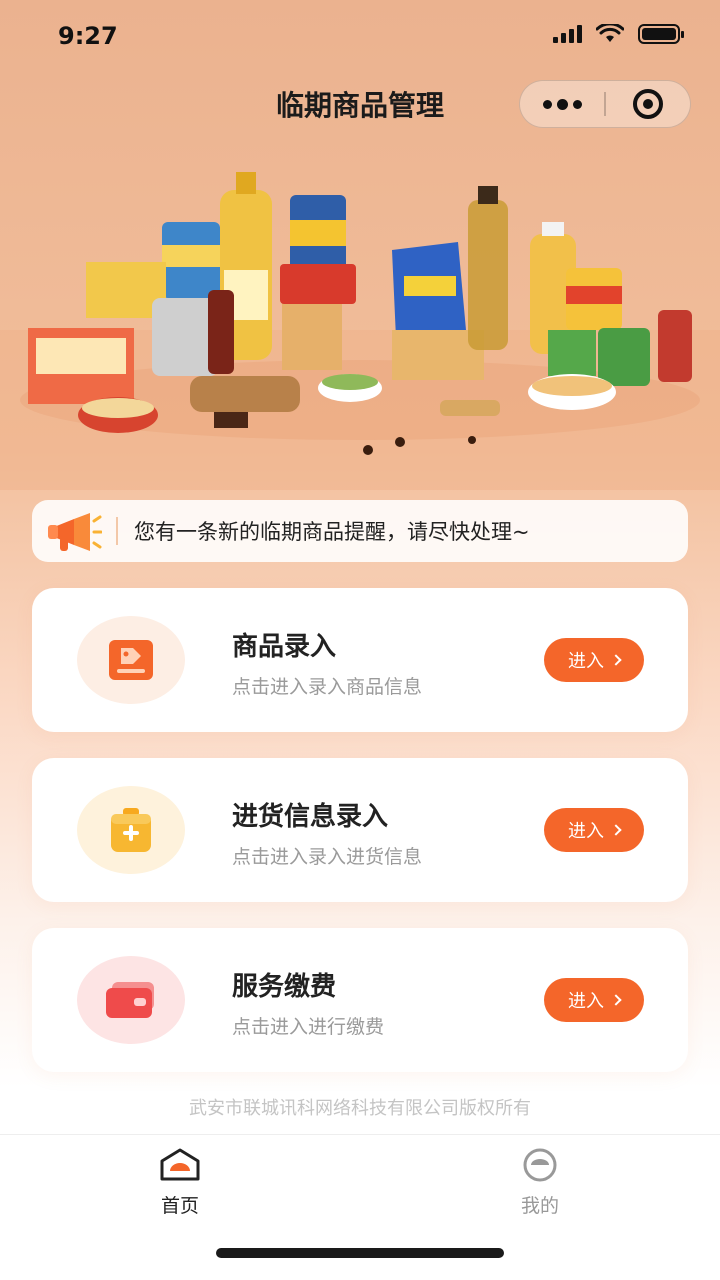  I want to click on tab-home: 首页, so click(180, 1182).